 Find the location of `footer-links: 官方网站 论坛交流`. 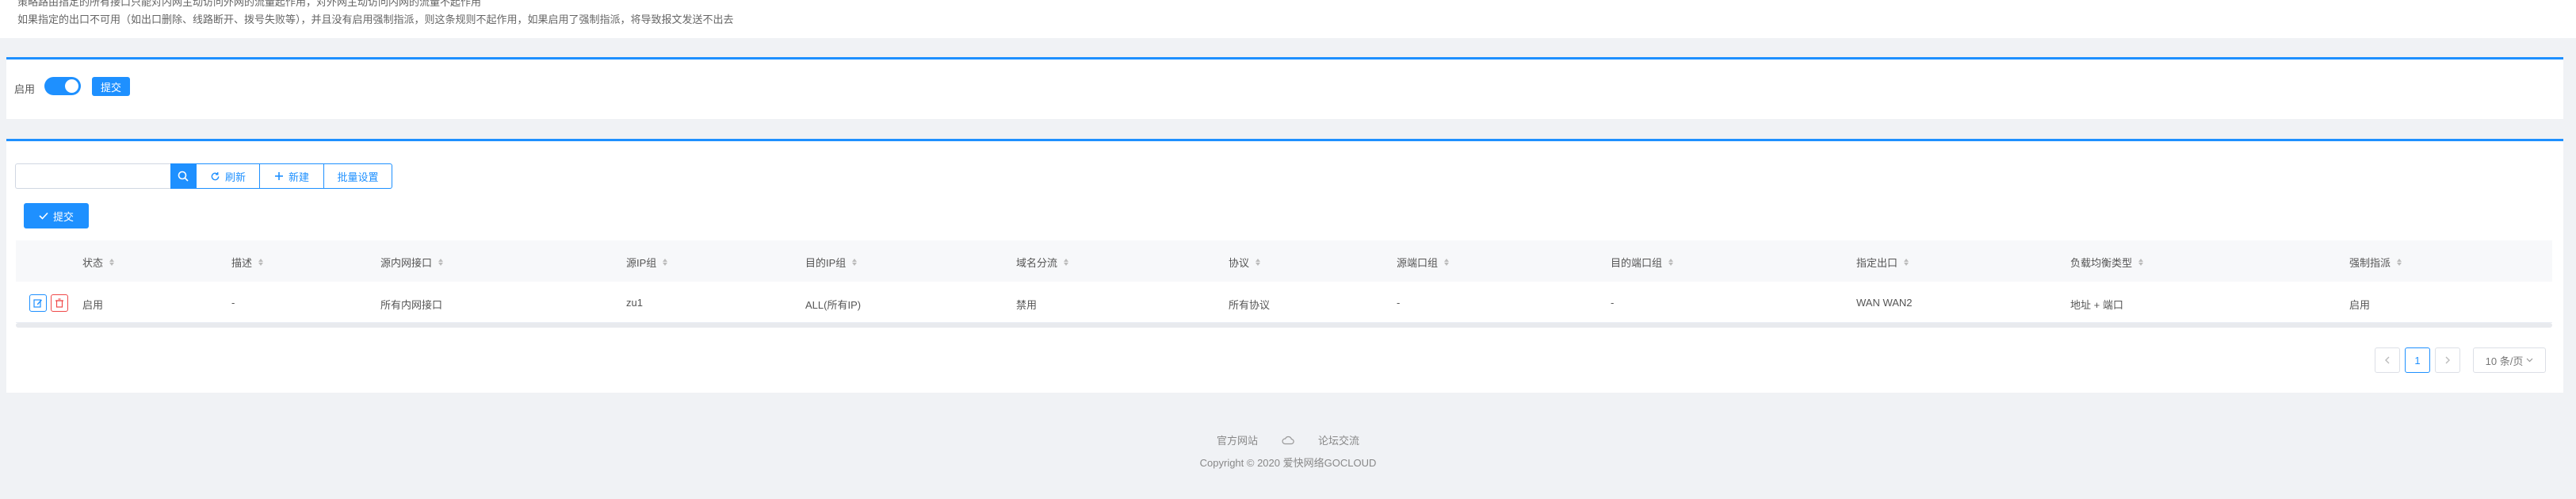

footer-links: 官方网站 论坛交流 is located at coordinates (1288, 439).